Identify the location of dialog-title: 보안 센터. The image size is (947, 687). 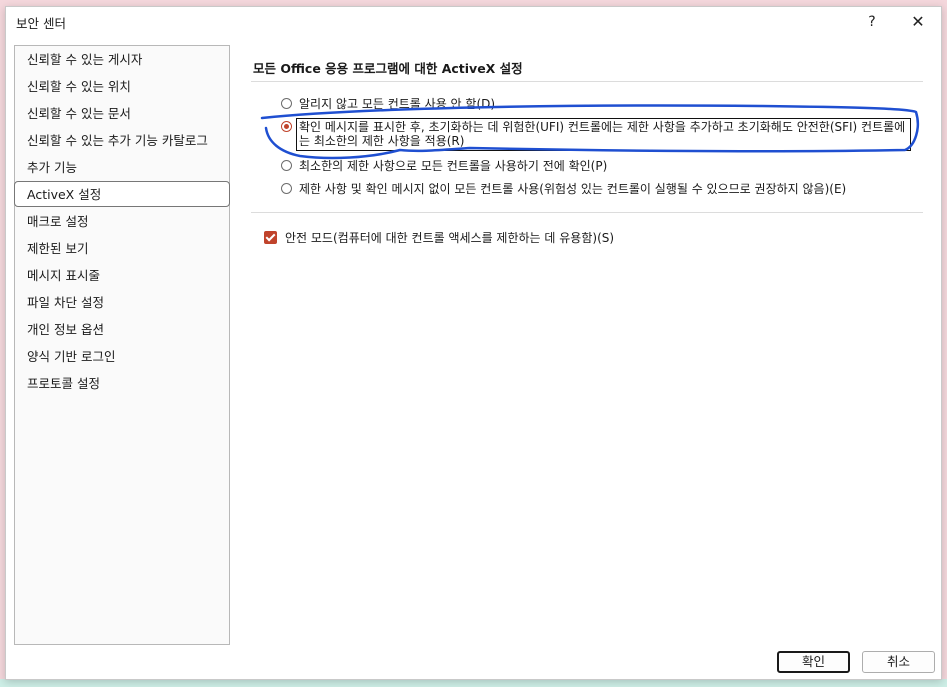
(41, 23).